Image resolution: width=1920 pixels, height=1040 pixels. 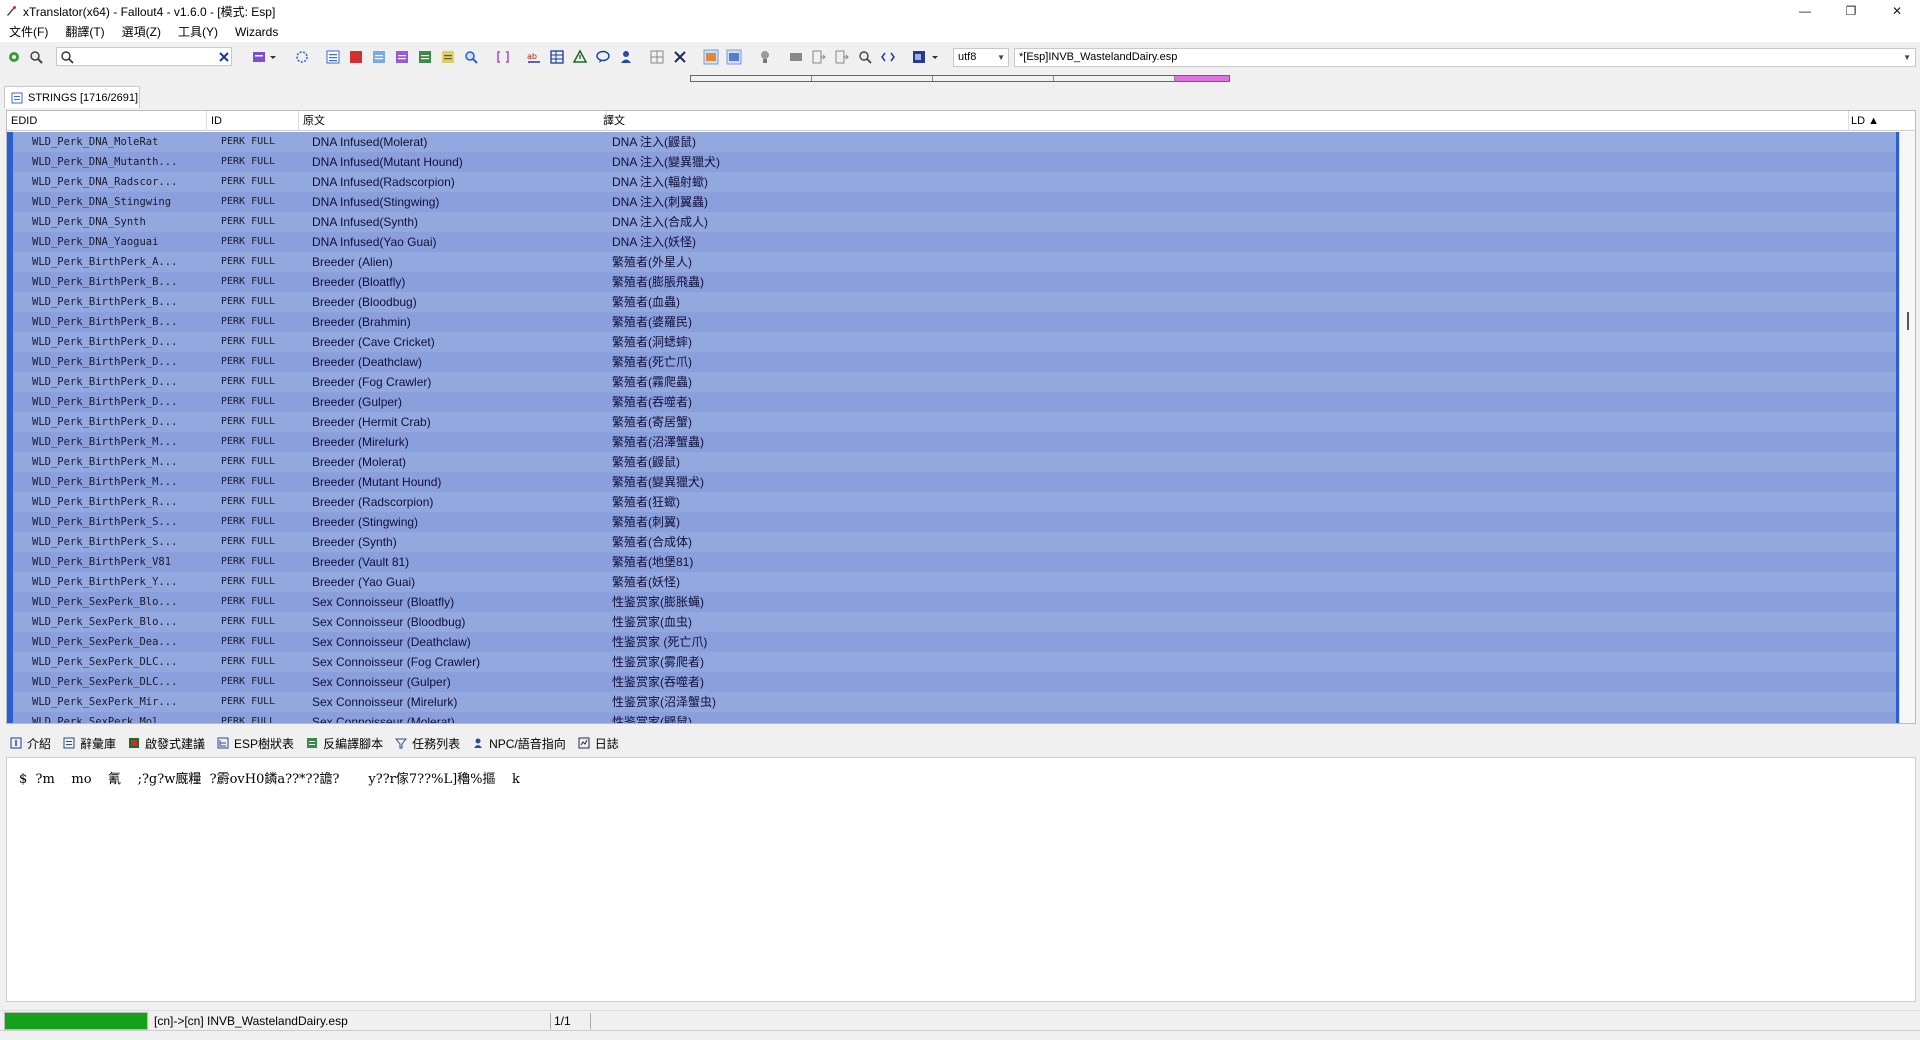 What do you see at coordinates (256, 32) in the screenshot?
I see `menu-wizards: Wizards` at bounding box center [256, 32].